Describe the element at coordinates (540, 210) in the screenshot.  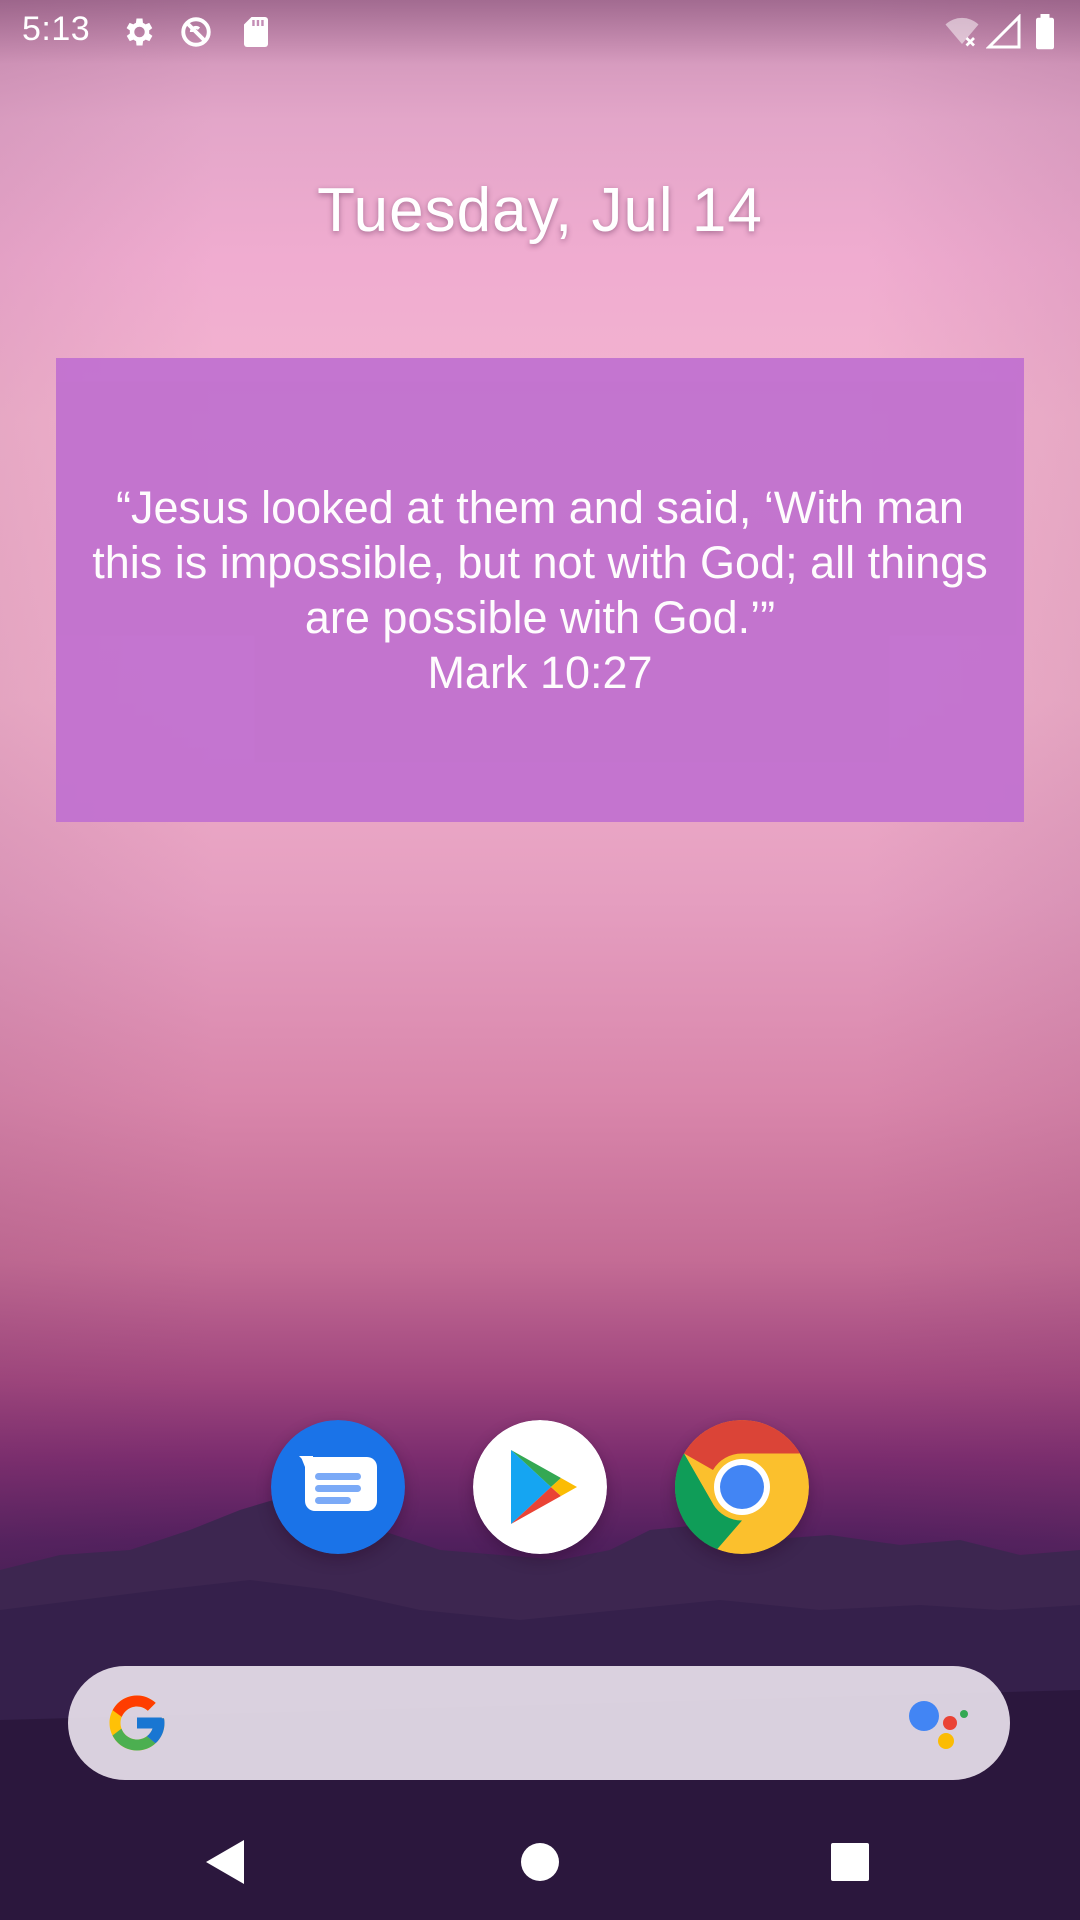
I see `date-widget: Tuesday, Jul 14` at that location.